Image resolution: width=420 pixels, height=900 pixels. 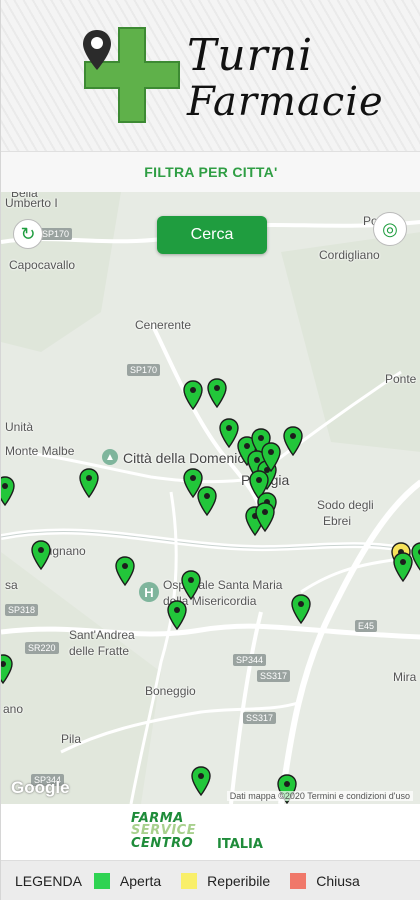 I want to click on legend-title: LEGENDA, so click(x=48, y=880).